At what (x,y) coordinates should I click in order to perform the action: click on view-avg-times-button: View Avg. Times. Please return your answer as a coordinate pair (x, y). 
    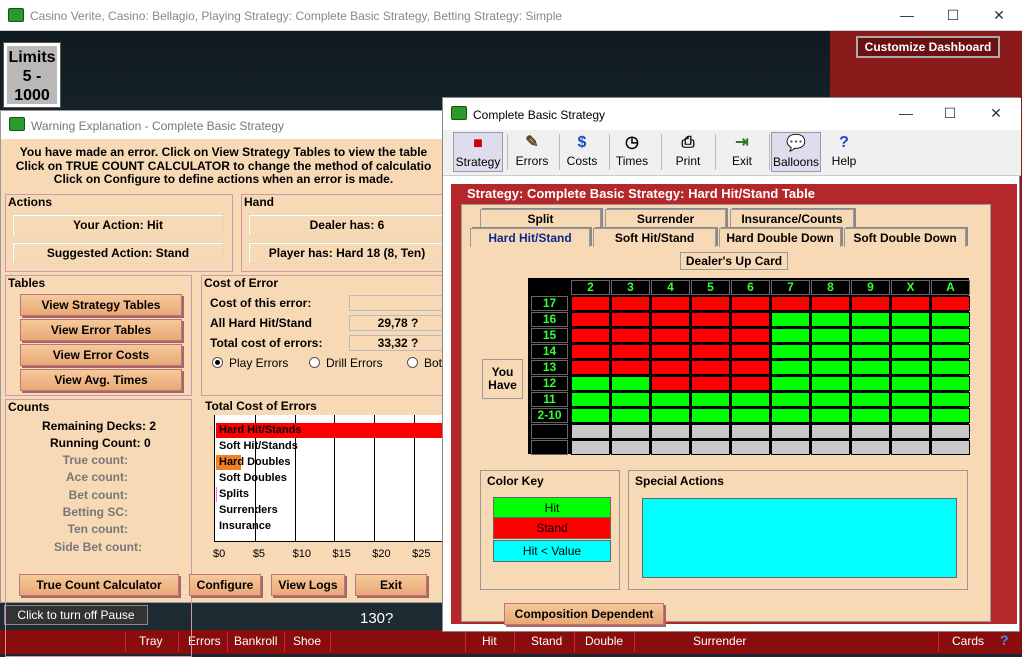
    Looking at the image, I should click on (101, 380).